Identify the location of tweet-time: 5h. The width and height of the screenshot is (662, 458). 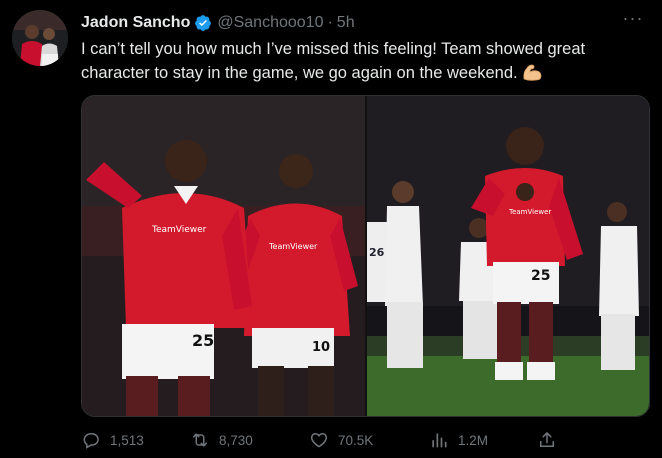
(346, 23).